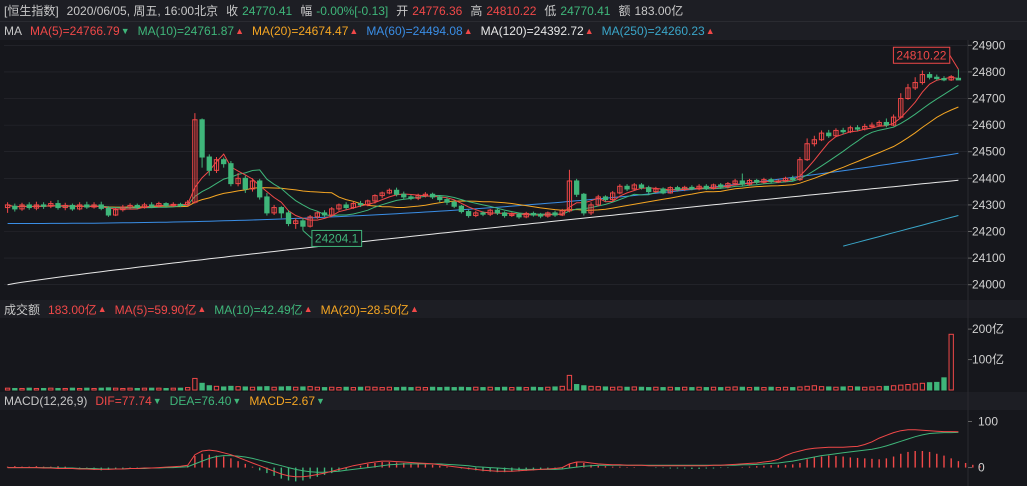 The image size is (1027, 486). I want to click on macd-tick-label: 100, so click(988, 422).